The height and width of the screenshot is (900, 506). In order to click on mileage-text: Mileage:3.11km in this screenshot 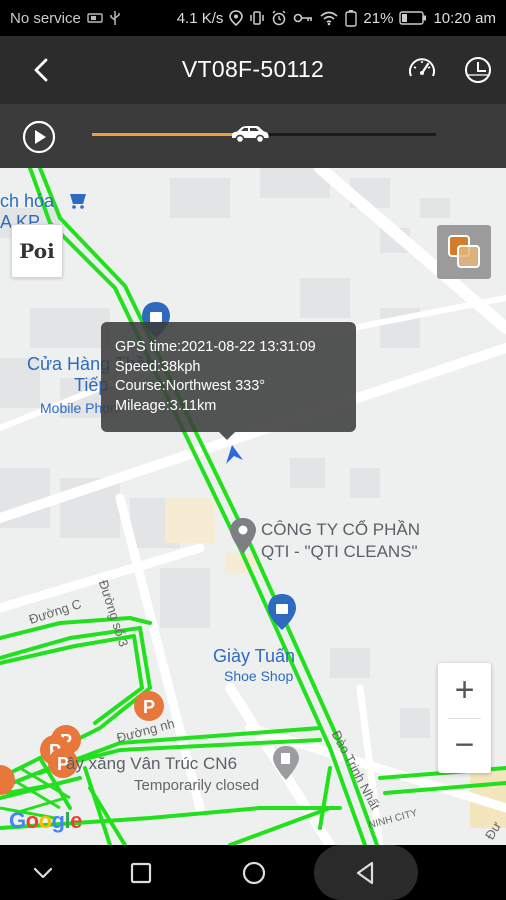, I will do `click(166, 405)`.